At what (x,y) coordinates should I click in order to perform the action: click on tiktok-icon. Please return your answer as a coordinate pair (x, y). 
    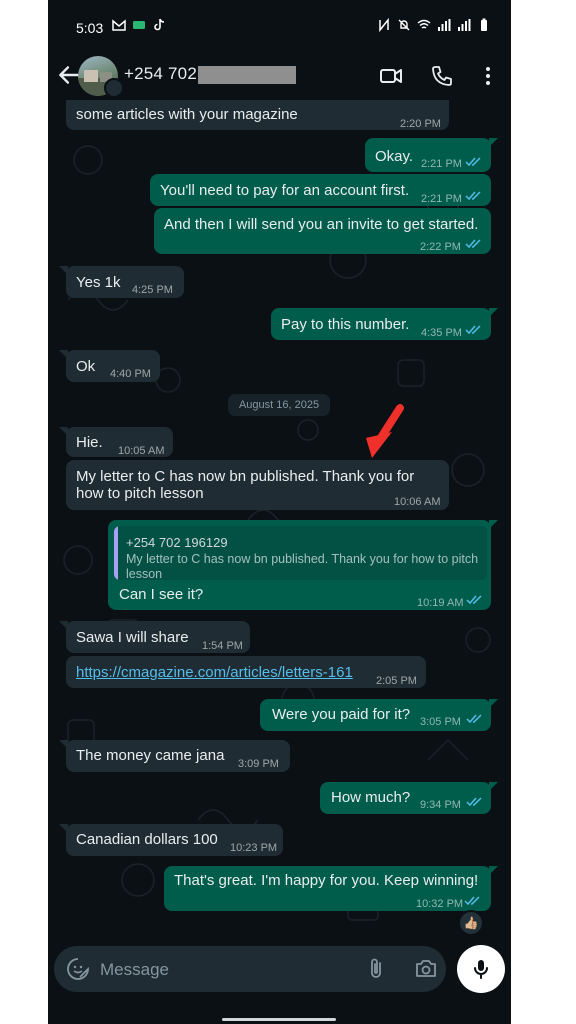
    Looking at the image, I should click on (159, 24).